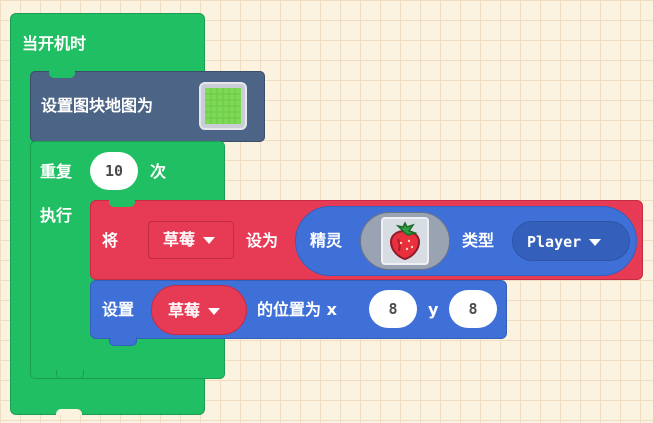 The height and width of the screenshot is (423, 653). What do you see at coordinates (179, 239) in the screenshot?
I see `sprite-variable-value: 草莓` at bounding box center [179, 239].